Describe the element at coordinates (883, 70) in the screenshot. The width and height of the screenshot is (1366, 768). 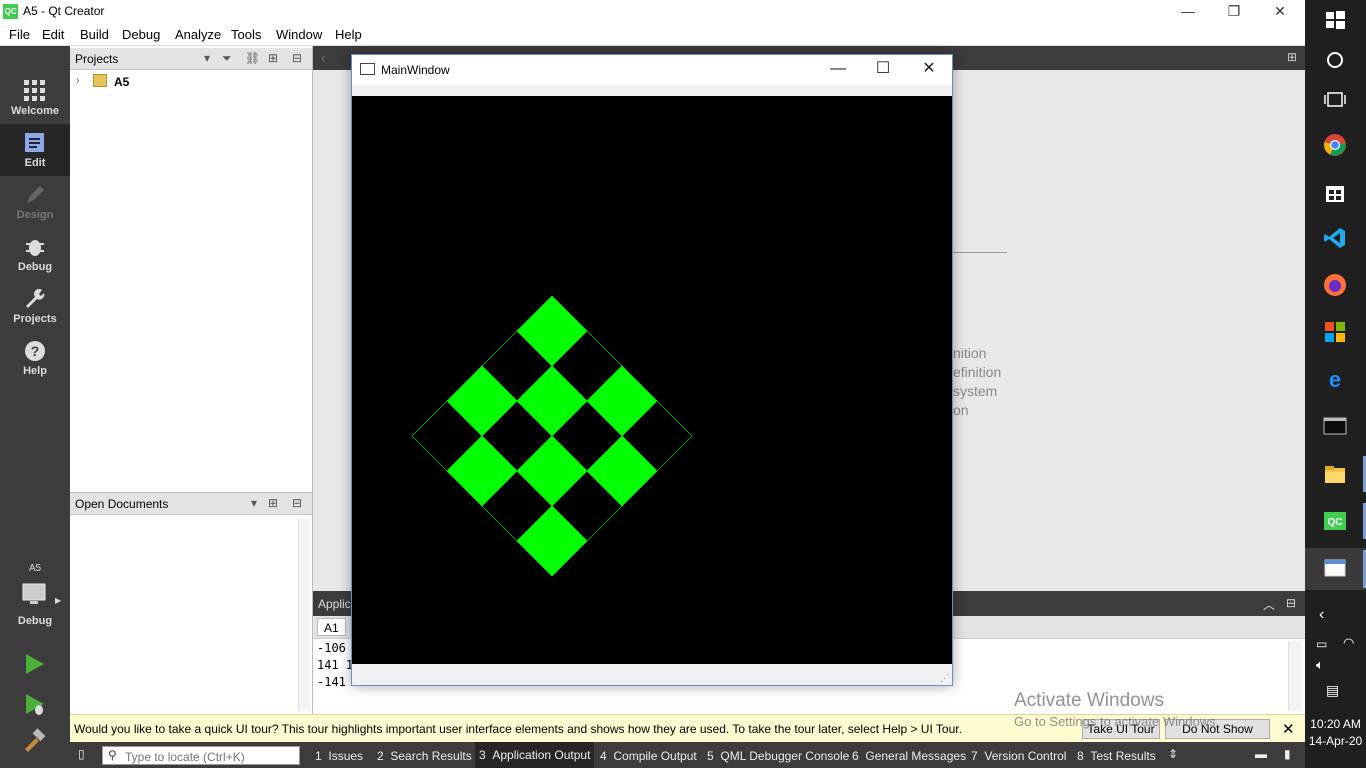
I see `maximize-button: ☐` at that location.